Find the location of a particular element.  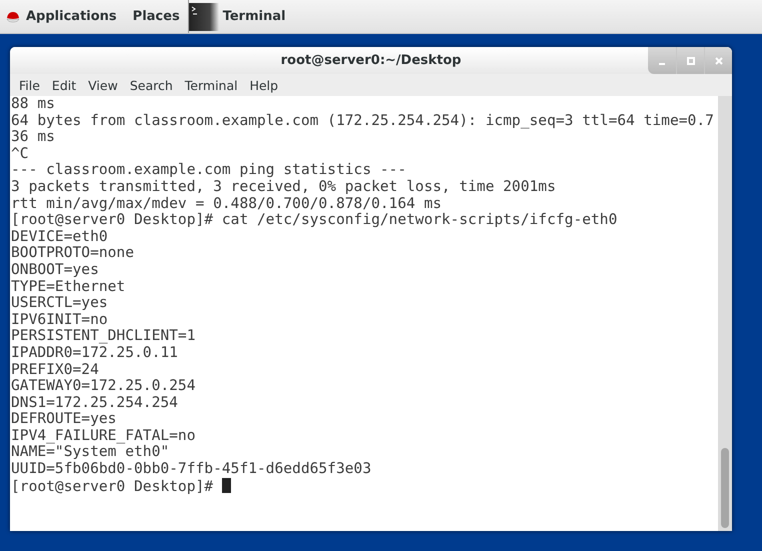

menu-item: Places is located at coordinates (156, 16).